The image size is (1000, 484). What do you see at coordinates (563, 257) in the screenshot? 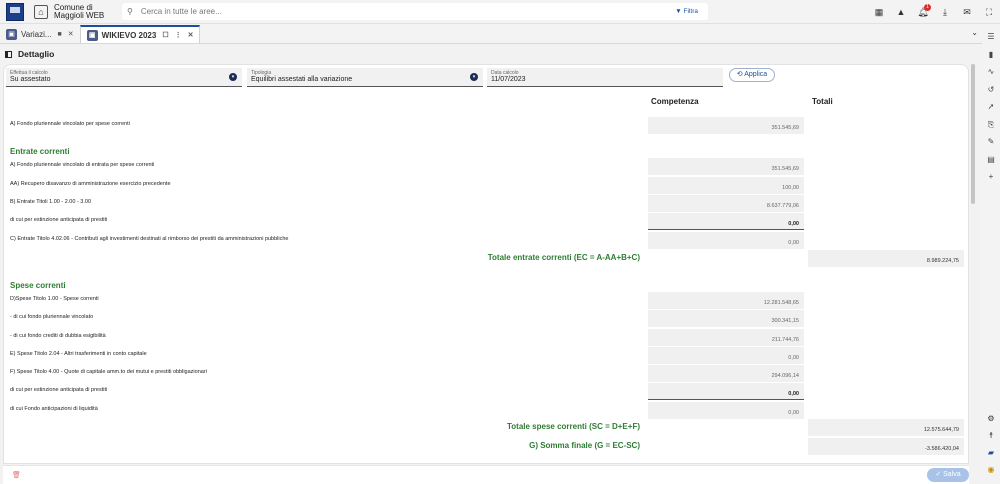
I see `total-entrate-label: Totale entrate correnti (EC = A-AA+B+C)` at bounding box center [563, 257].